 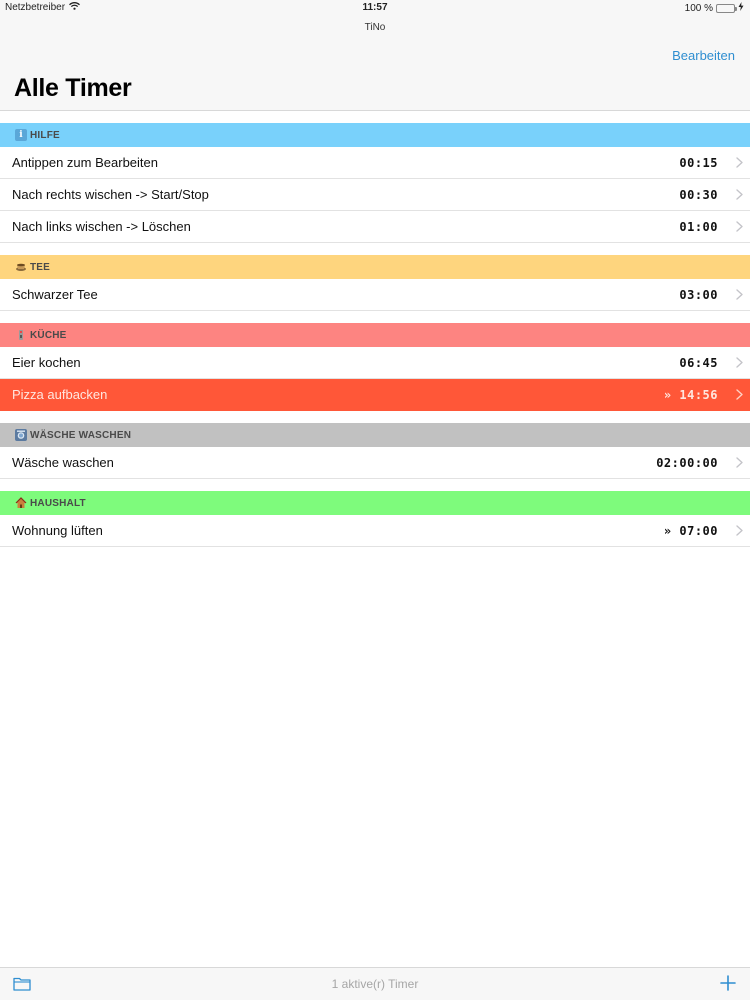 What do you see at coordinates (21, 135) in the screenshot?
I see `info-icon` at bounding box center [21, 135].